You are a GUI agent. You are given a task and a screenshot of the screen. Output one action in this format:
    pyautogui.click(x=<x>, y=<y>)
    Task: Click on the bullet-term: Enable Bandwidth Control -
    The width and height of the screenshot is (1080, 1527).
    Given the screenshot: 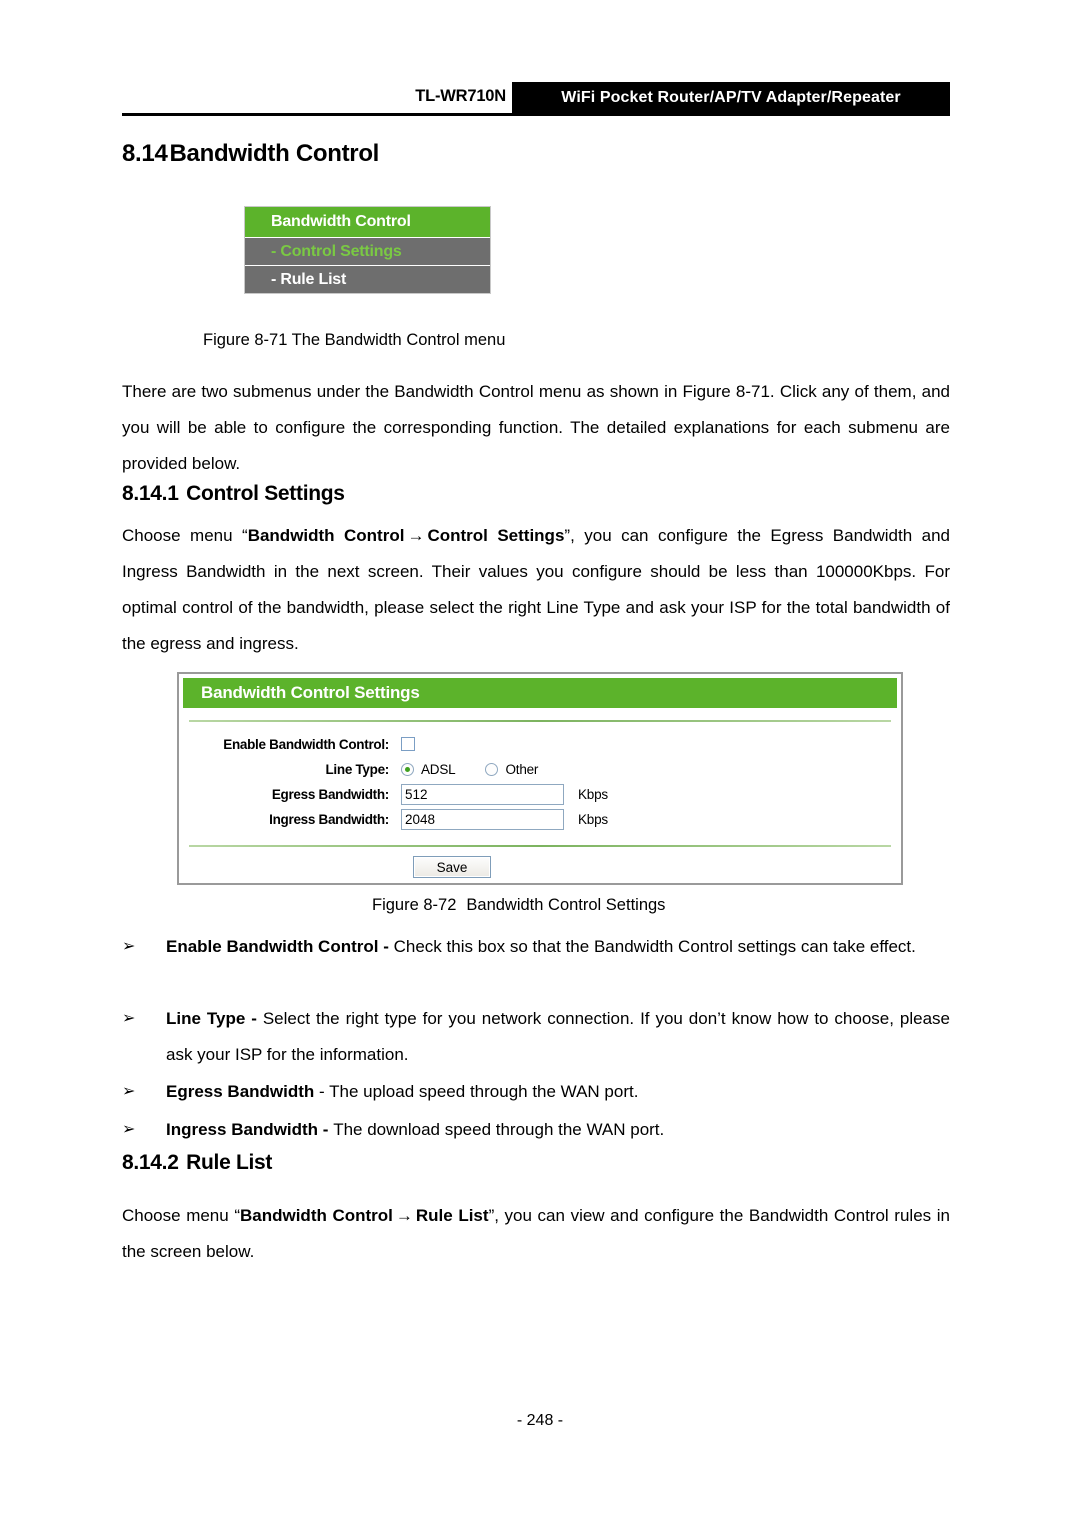 What is the action you would take?
    pyautogui.click(x=280, y=946)
    